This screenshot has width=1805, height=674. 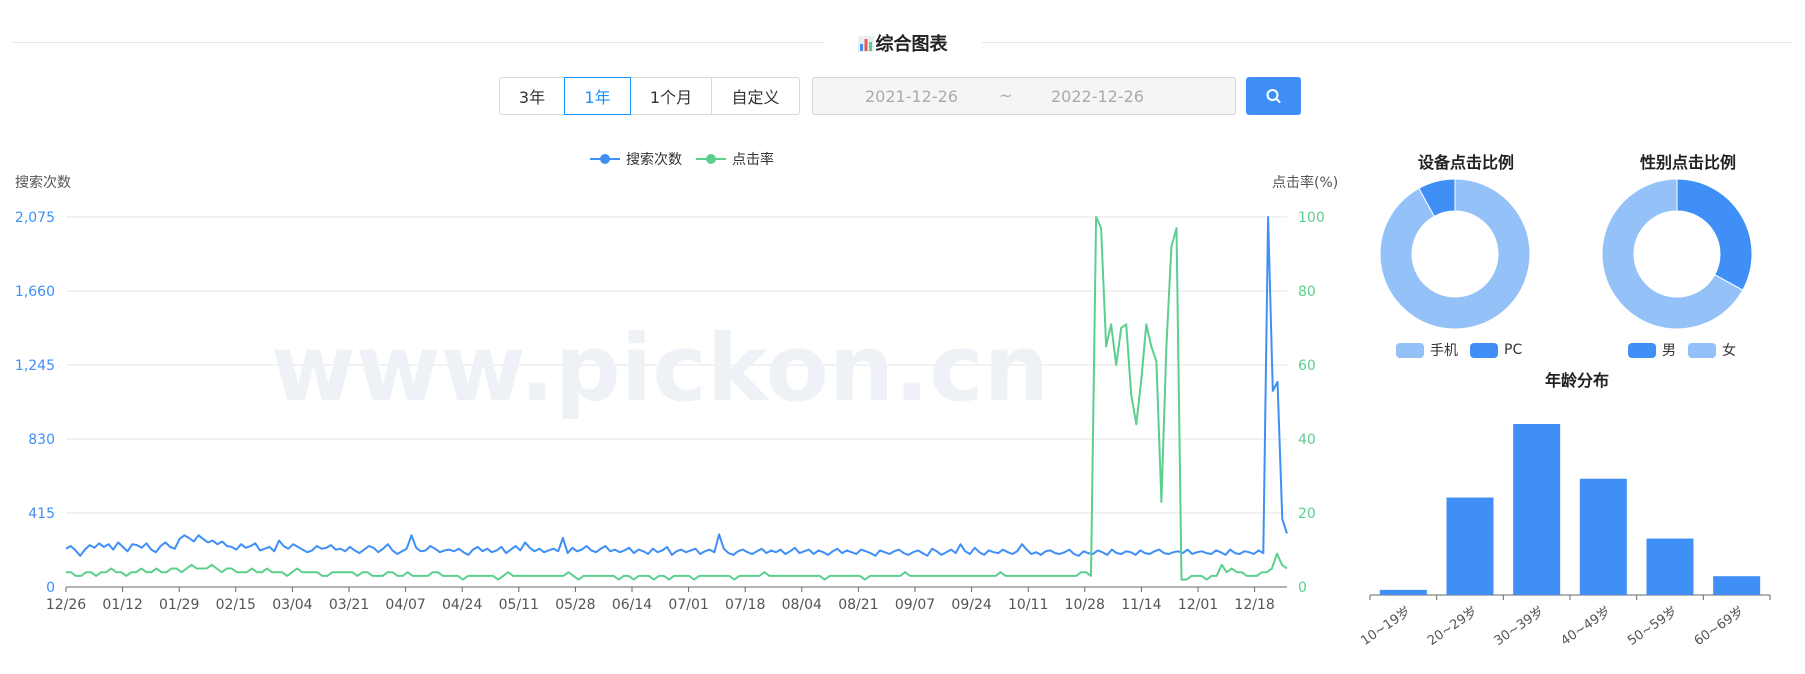 What do you see at coordinates (66, 605) in the screenshot?
I see `x-tick-label: 12/26` at bounding box center [66, 605].